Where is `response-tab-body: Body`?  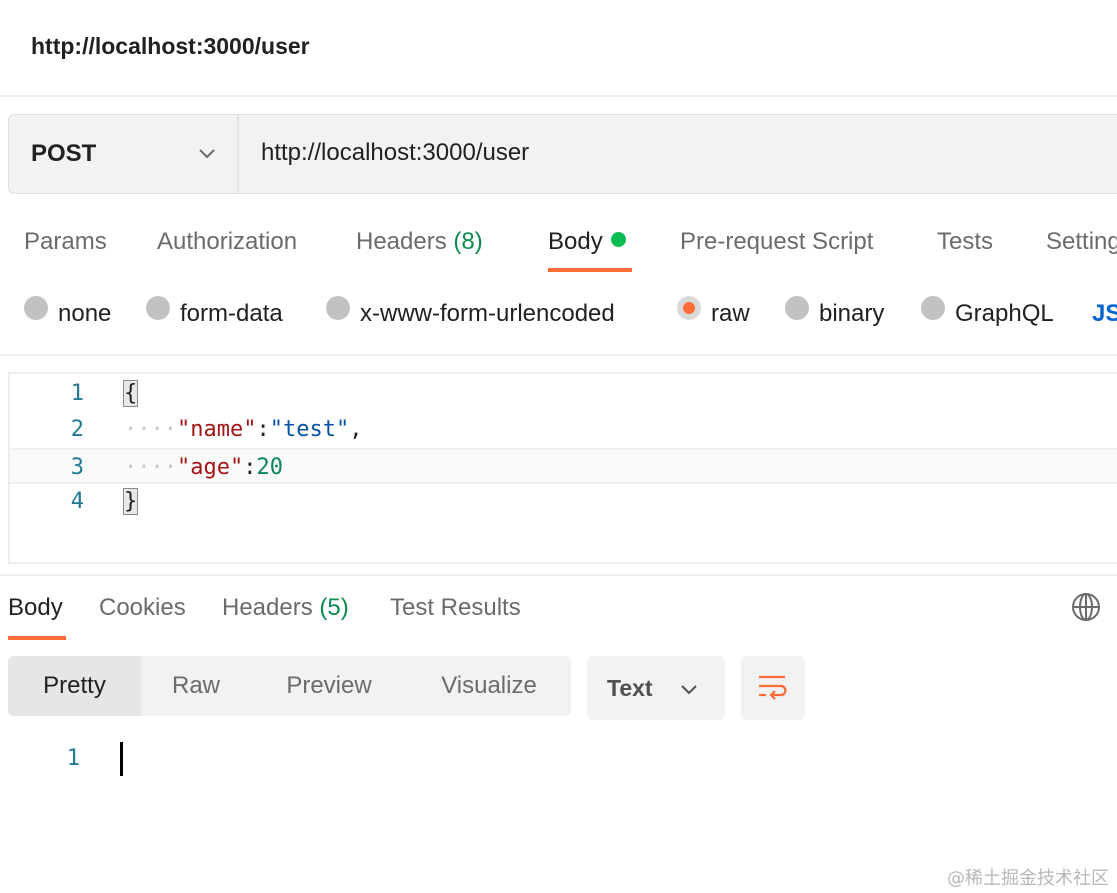 response-tab-body: Body is located at coordinates (35, 608).